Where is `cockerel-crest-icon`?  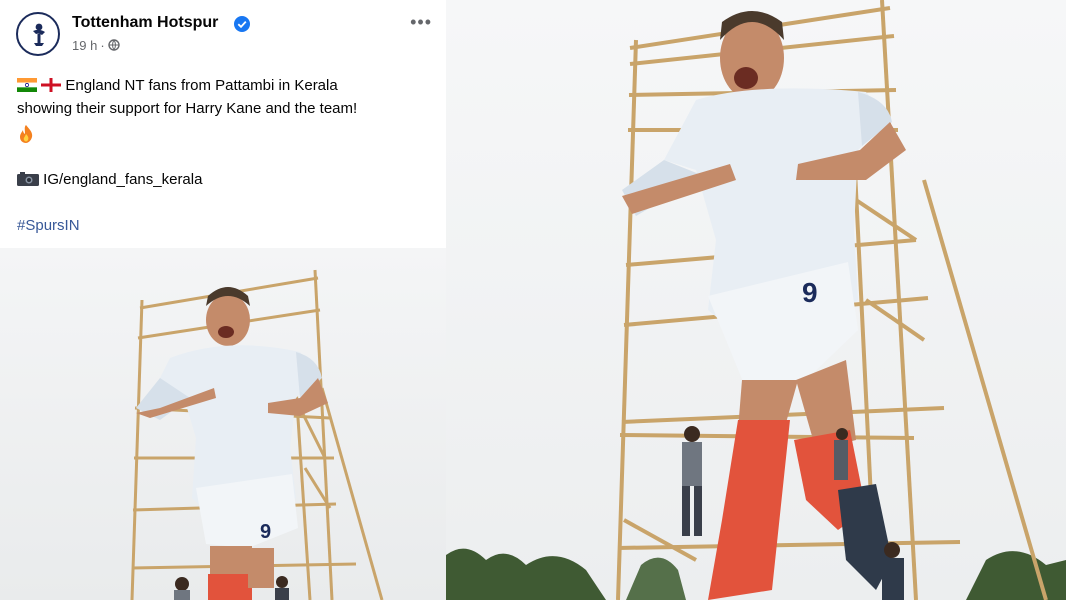 cockerel-crest-icon is located at coordinates (39, 34).